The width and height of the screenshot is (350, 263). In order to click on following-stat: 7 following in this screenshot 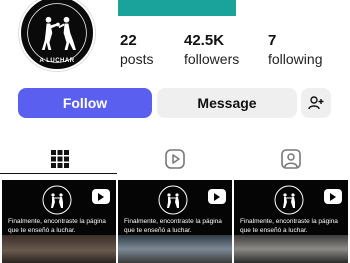, I will do `click(295, 50)`.